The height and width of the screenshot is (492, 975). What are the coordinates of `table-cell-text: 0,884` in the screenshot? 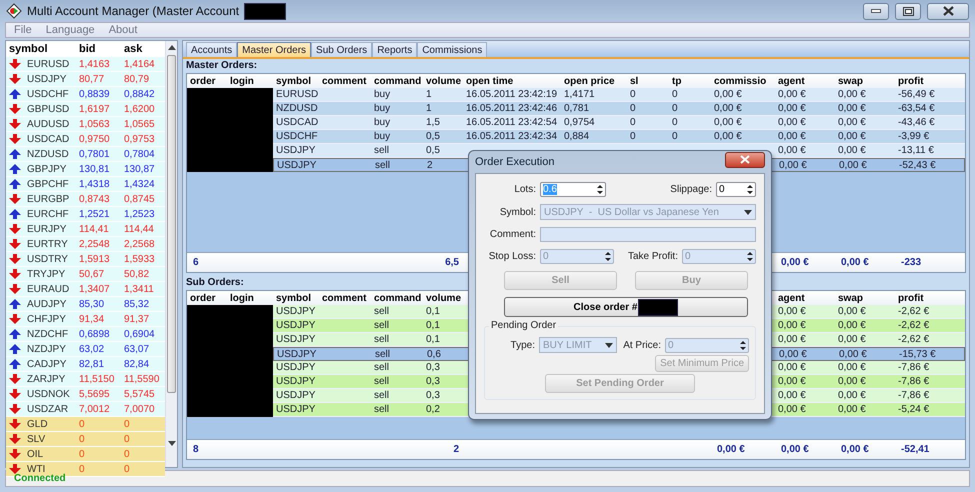 It's located at (576, 136).